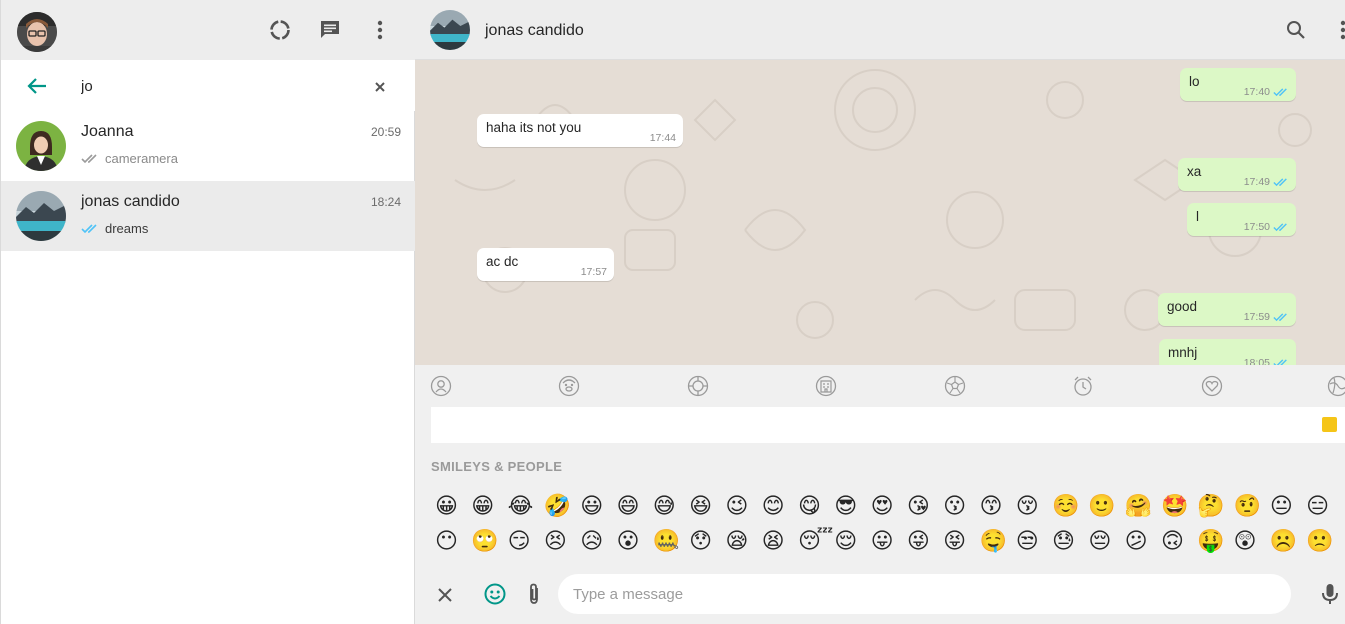  I want to click on emoji: 😉, so click(743, 507).